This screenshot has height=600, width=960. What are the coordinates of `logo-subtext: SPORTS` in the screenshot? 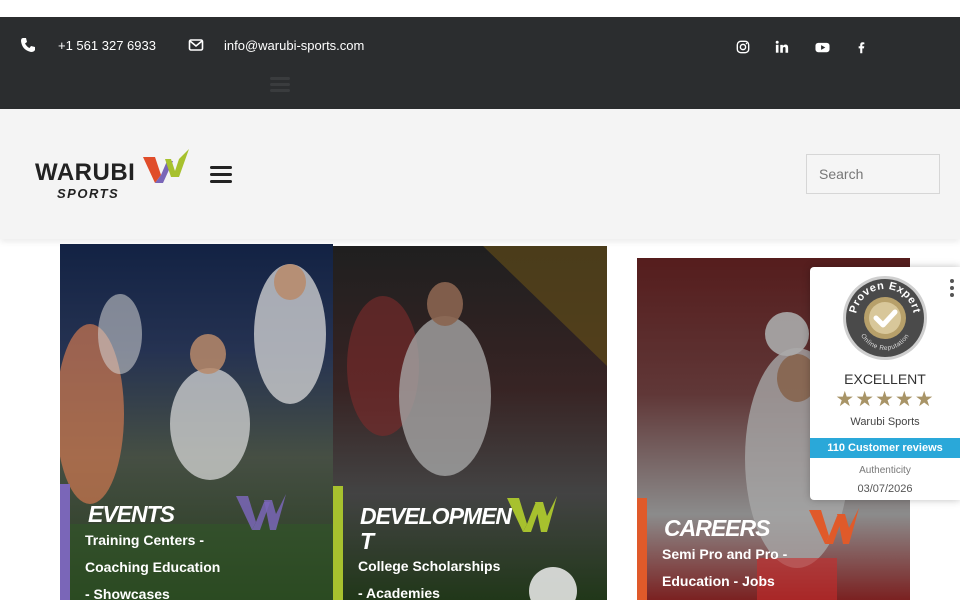 It's located at (88, 193).